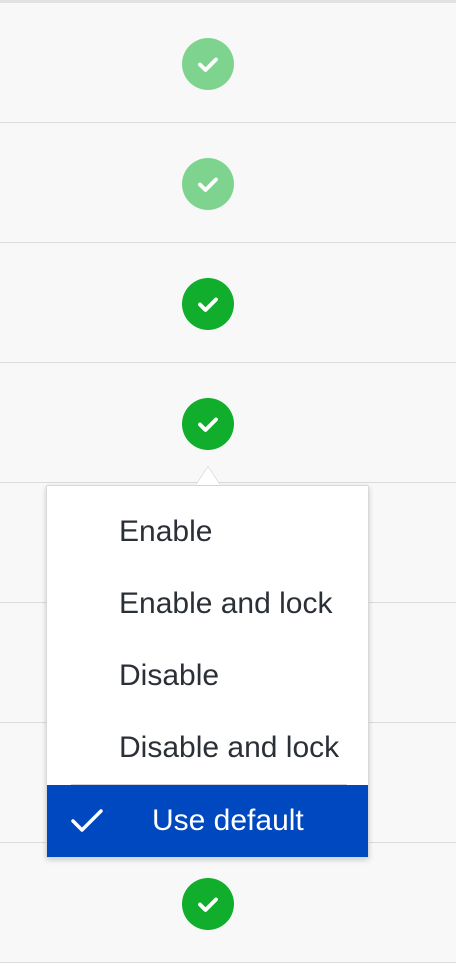 The width and height of the screenshot is (456, 963). I want to click on menu-item-disable-and-lock: Disable and lock, so click(207, 748).